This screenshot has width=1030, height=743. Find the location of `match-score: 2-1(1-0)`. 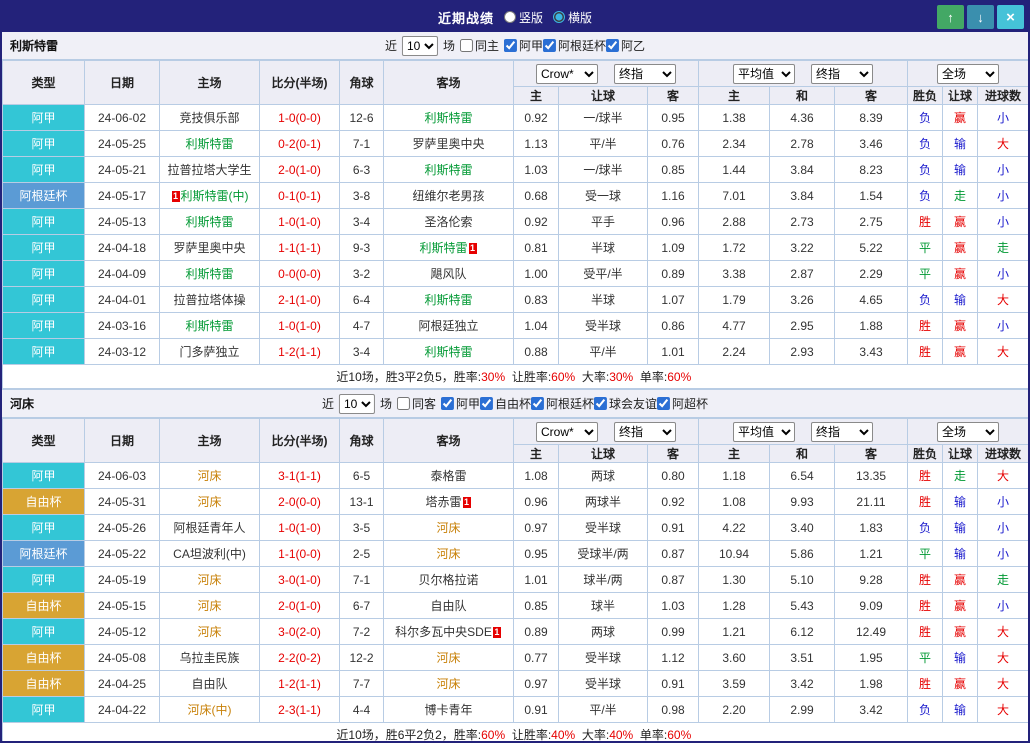

match-score: 2-1(1-0) is located at coordinates (299, 299).